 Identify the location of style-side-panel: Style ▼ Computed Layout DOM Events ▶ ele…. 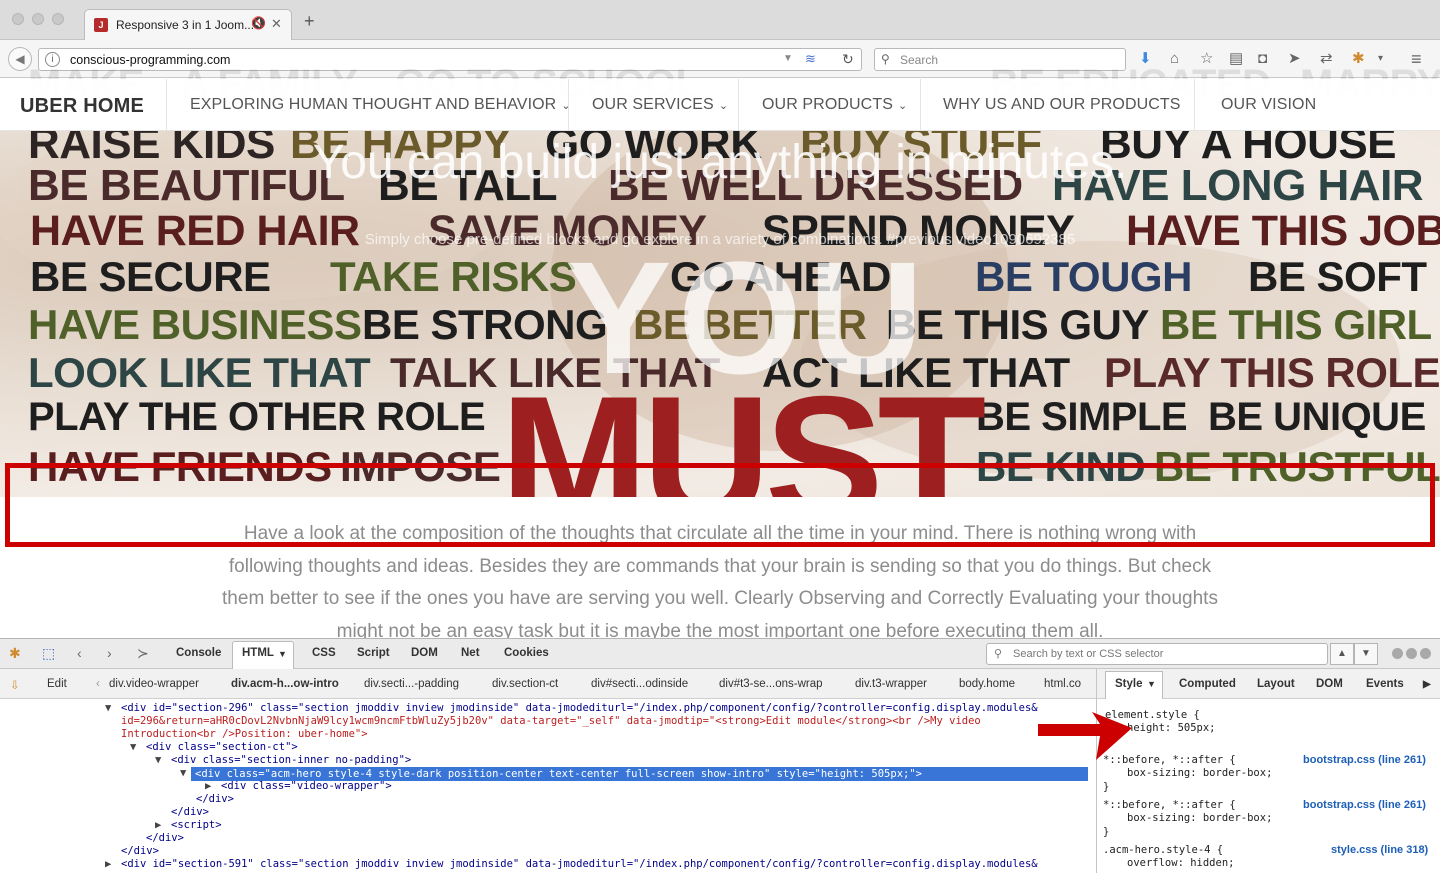
(1268, 771).